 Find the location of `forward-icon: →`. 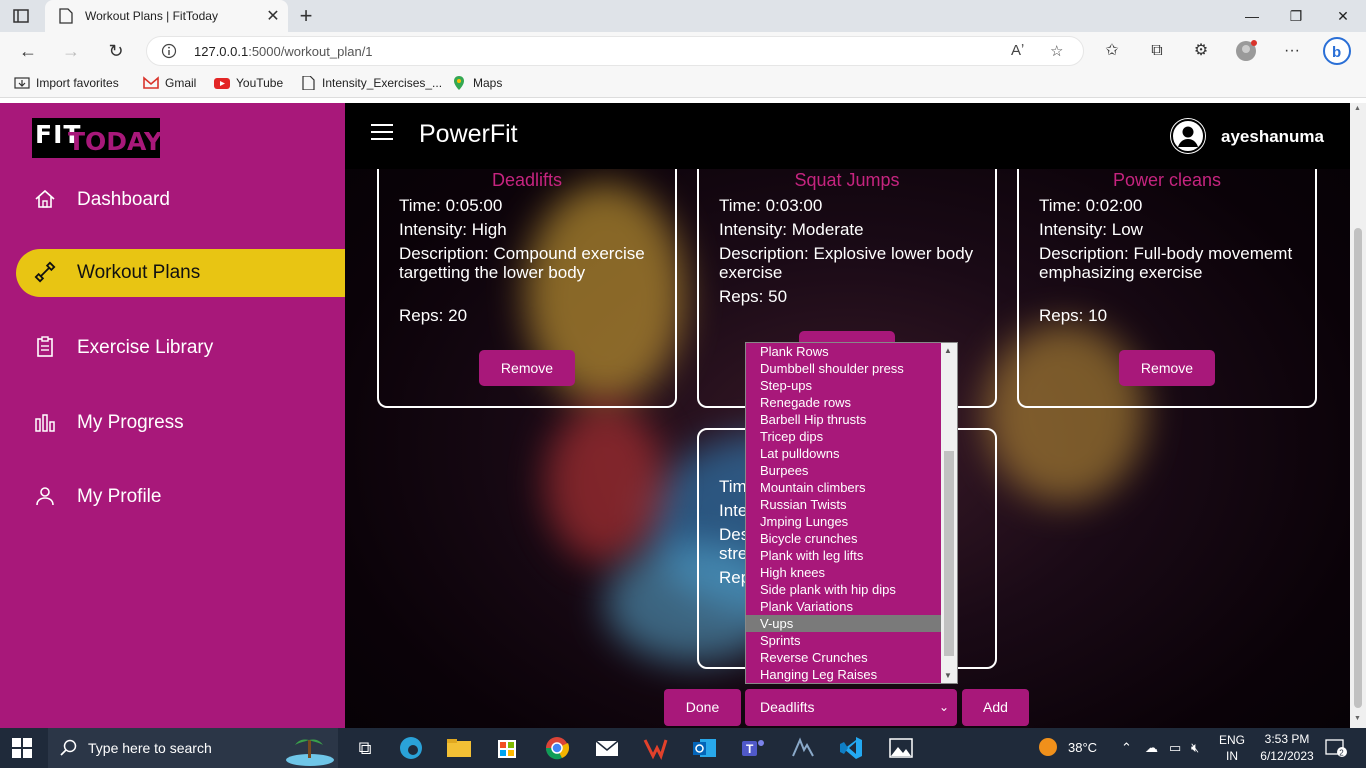

forward-icon: → is located at coordinates (71, 51).